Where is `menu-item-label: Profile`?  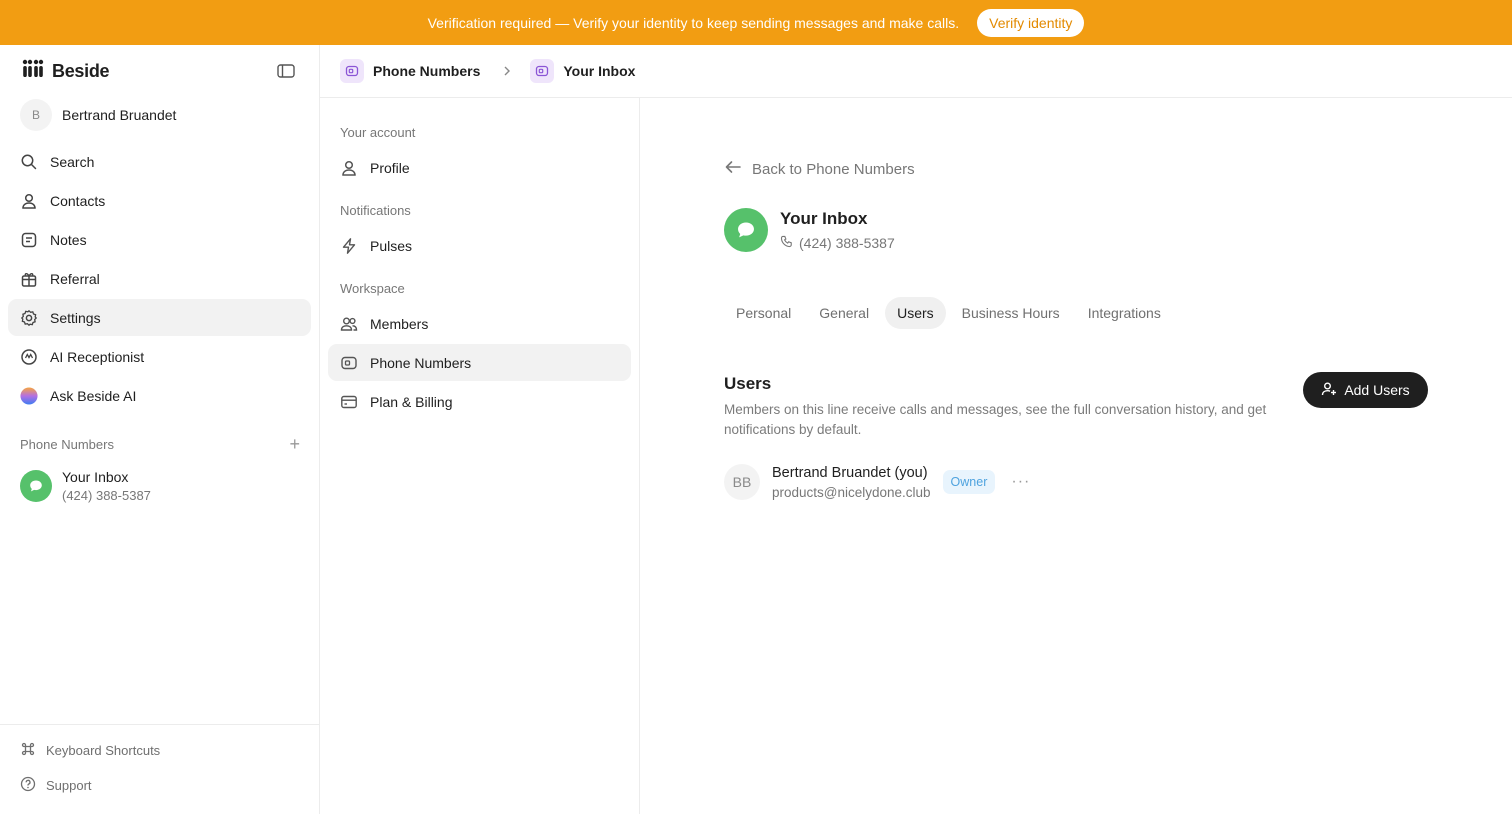 menu-item-label: Profile is located at coordinates (390, 167).